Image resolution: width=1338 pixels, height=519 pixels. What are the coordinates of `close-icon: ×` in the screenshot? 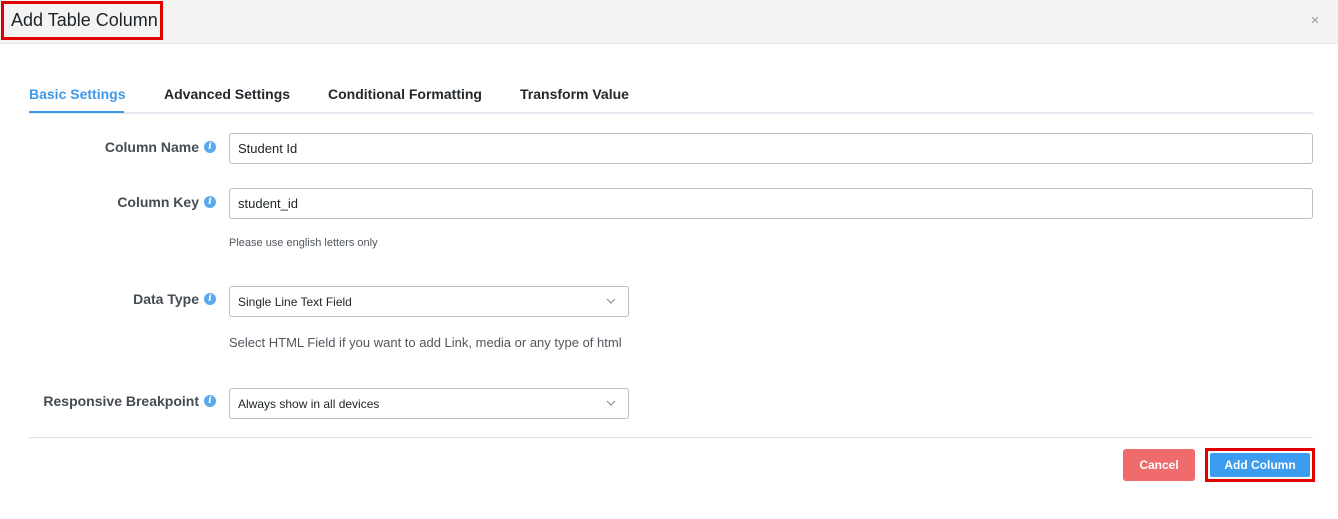 It's located at (1315, 20).